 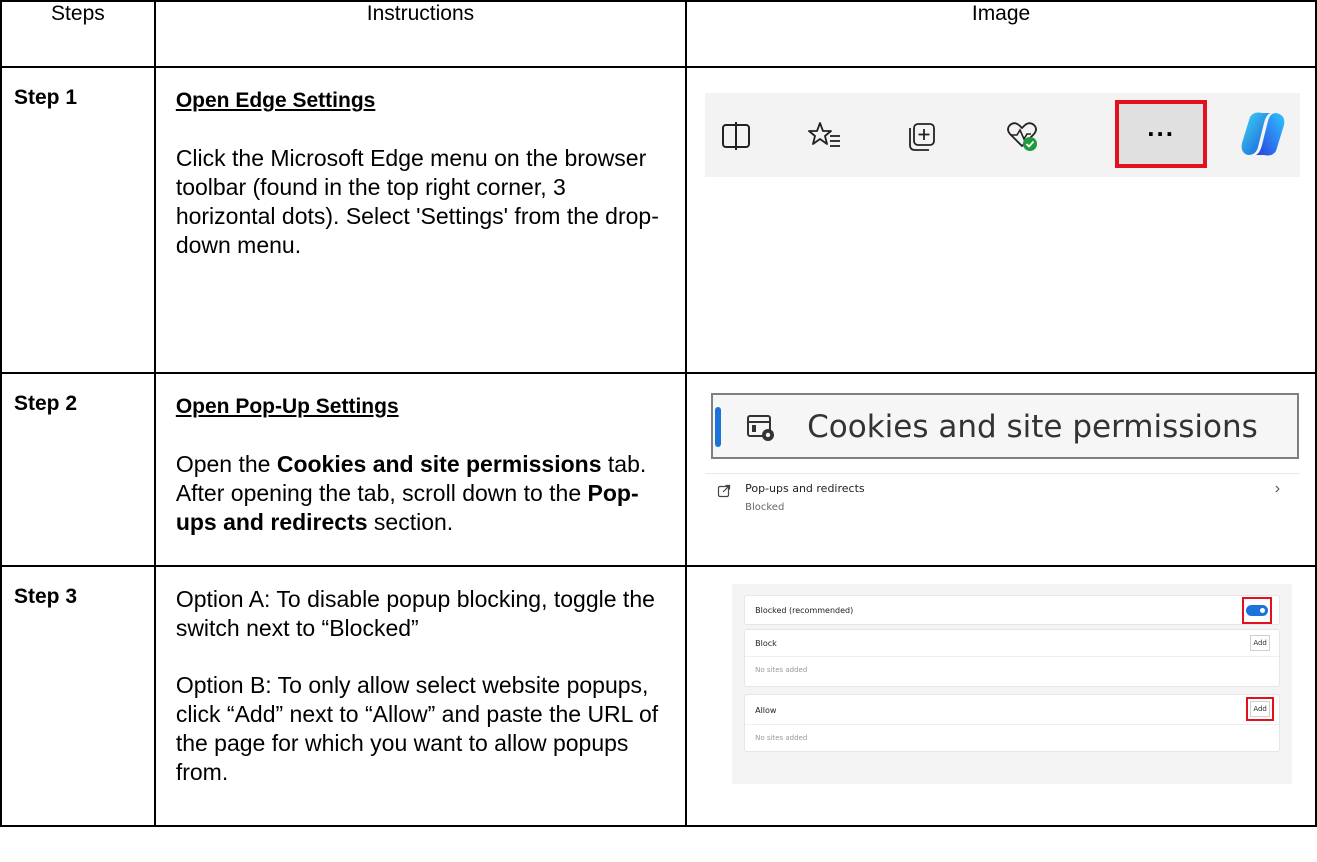 I want to click on selected-indicator, so click(x=718, y=427).